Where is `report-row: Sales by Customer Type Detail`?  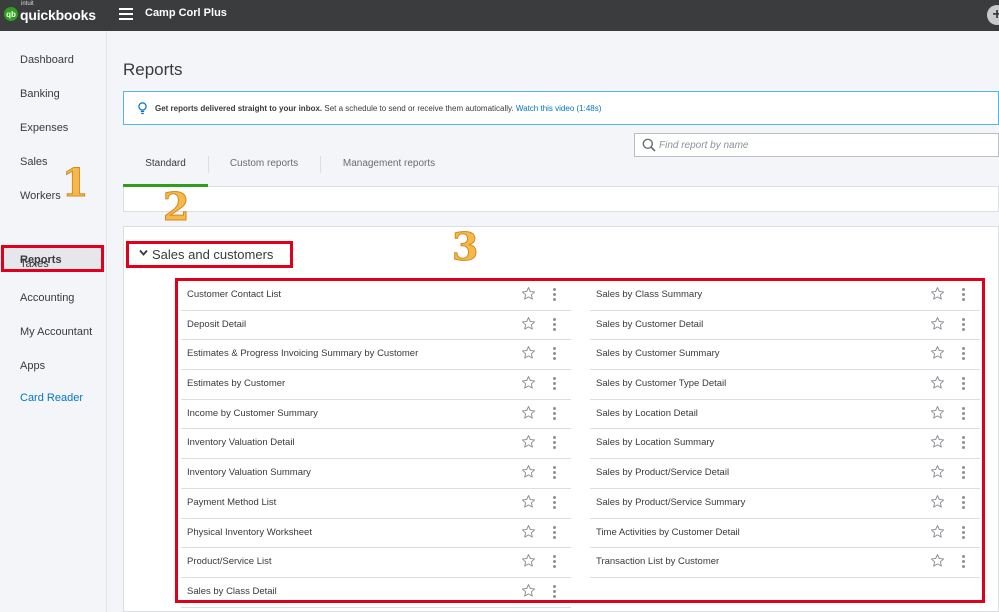 report-row: Sales by Customer Type Detail is located at coordinates (785, 385).